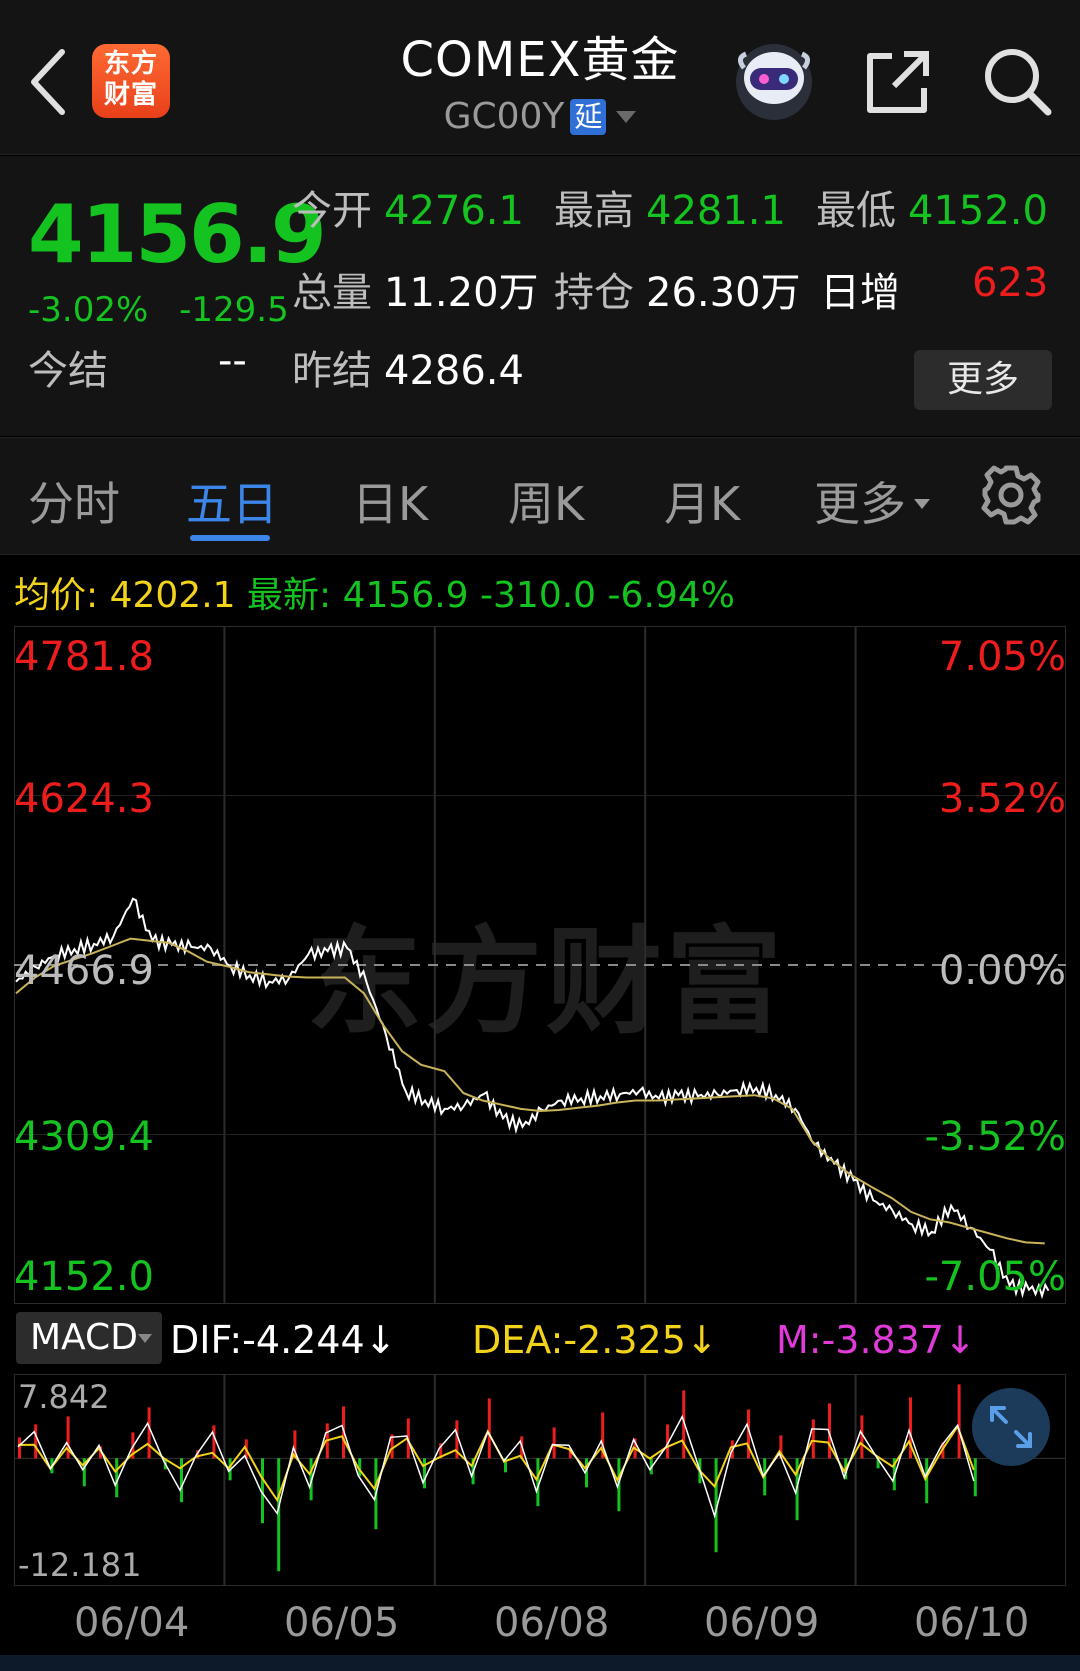 The height and width of the screenshot is (1671, 1080). I want to click on settle-label: 今结, so click(68, 371).